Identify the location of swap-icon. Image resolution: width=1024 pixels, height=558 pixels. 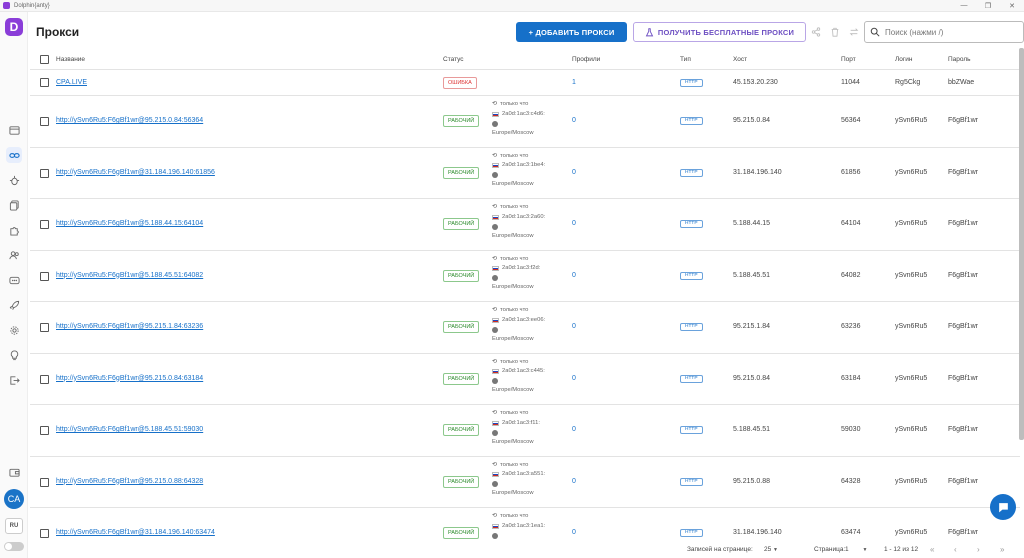
(854, 32).